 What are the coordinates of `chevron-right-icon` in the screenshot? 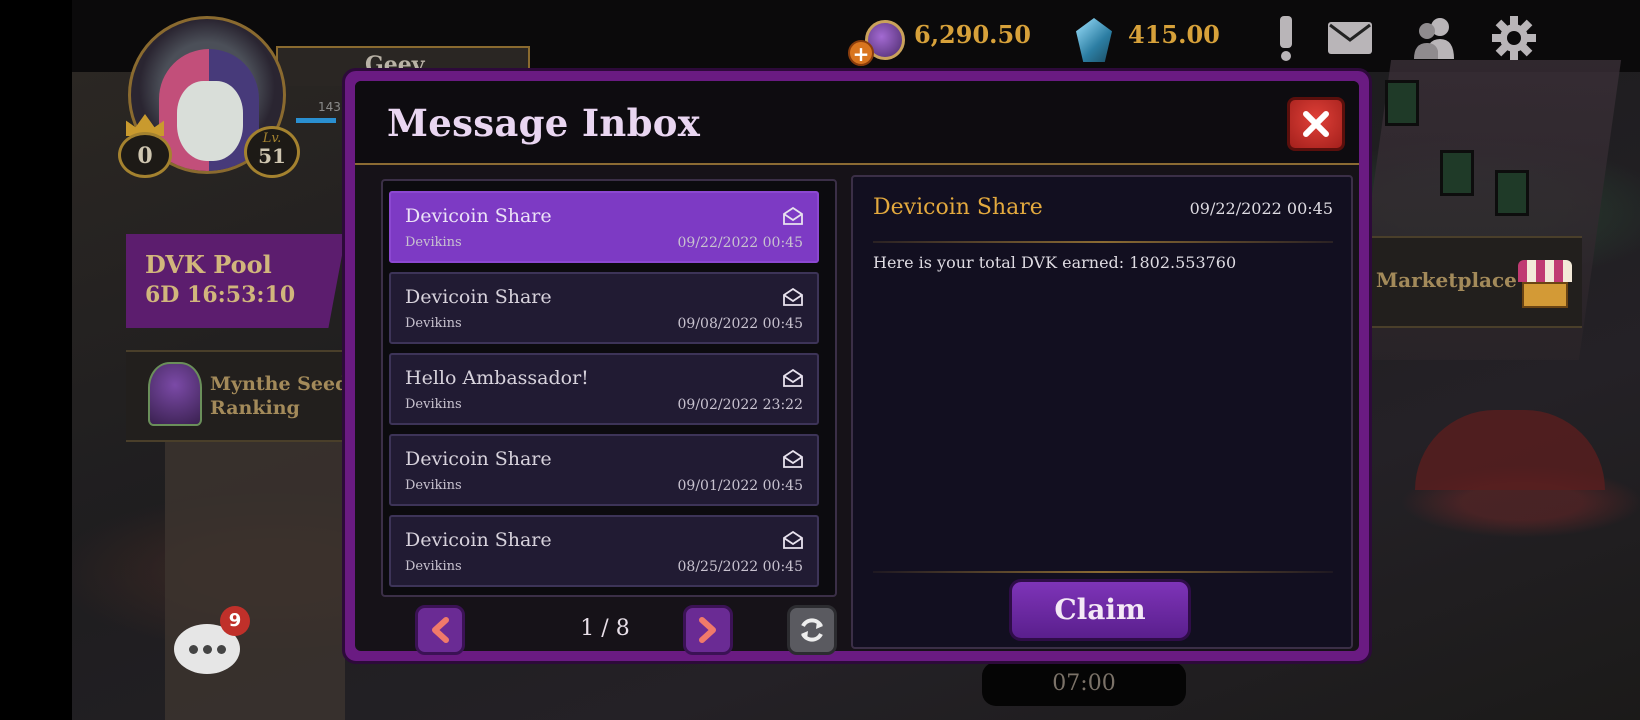 It's located at (707, 630).